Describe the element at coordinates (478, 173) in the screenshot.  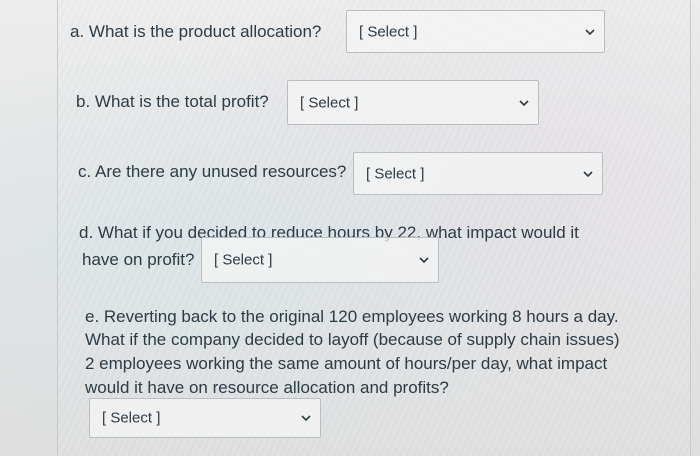
I see `question-c-select: [ Select ]` at that location.